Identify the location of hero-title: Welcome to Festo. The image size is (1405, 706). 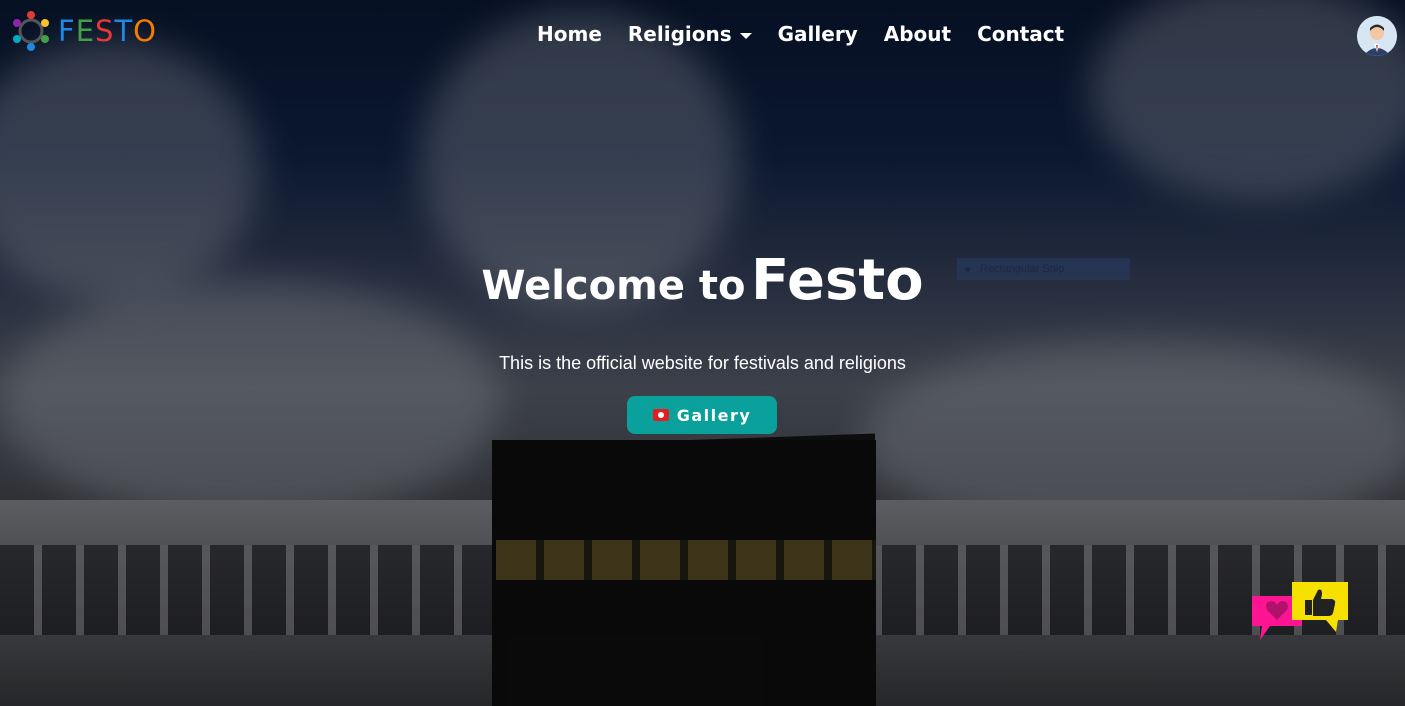
(702, 280).